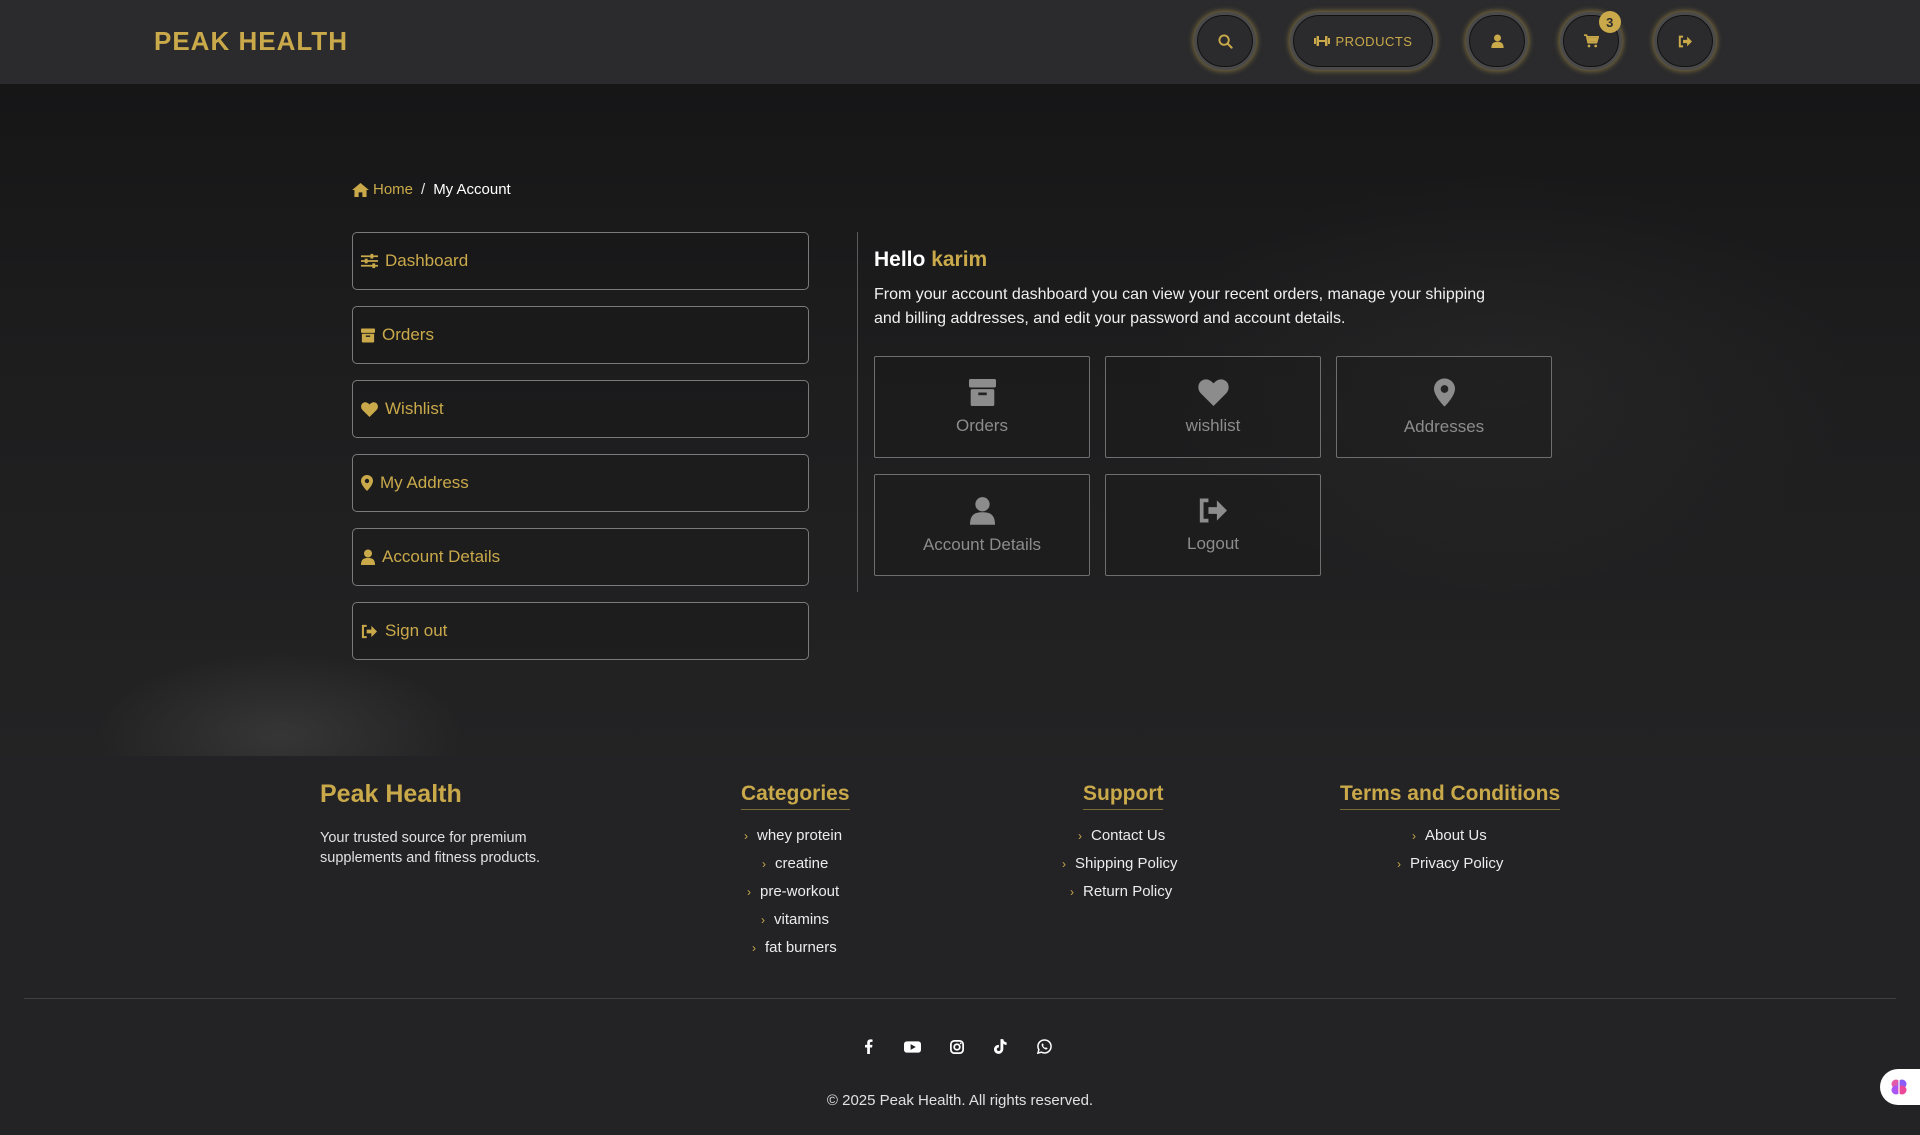 This screenshot has height=1135, width=1920. I want to click on footer-link-about-us: › About Us, so click(1449, 835).